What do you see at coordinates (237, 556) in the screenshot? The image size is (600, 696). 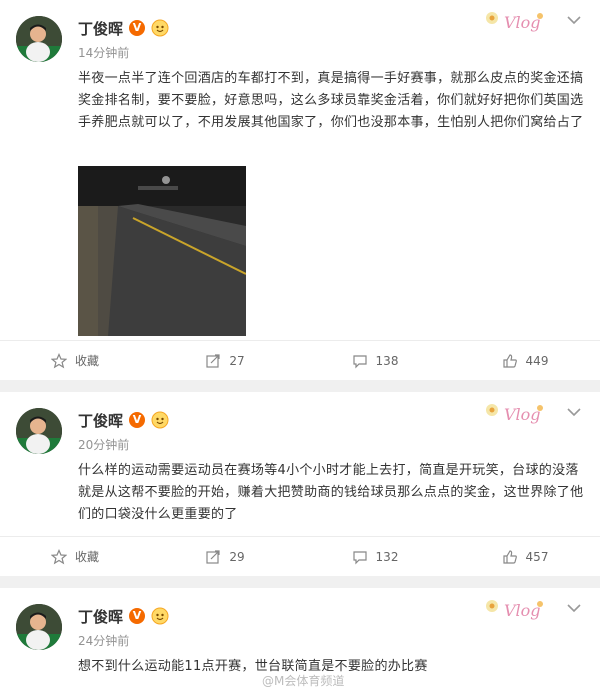 I see `repost-count: 29` at bounding box center [237, 556].